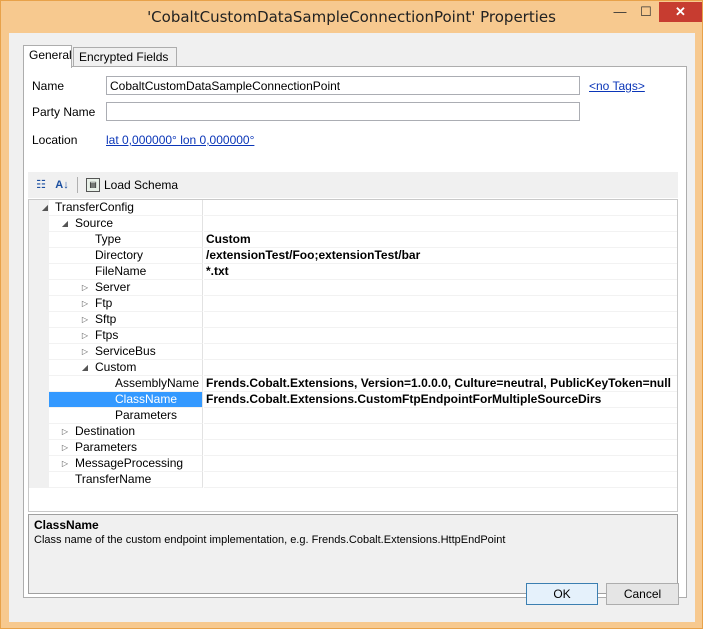 The width and height of the screenshot is (703, 629). I want to click on party-name-field, so click(343, 111).